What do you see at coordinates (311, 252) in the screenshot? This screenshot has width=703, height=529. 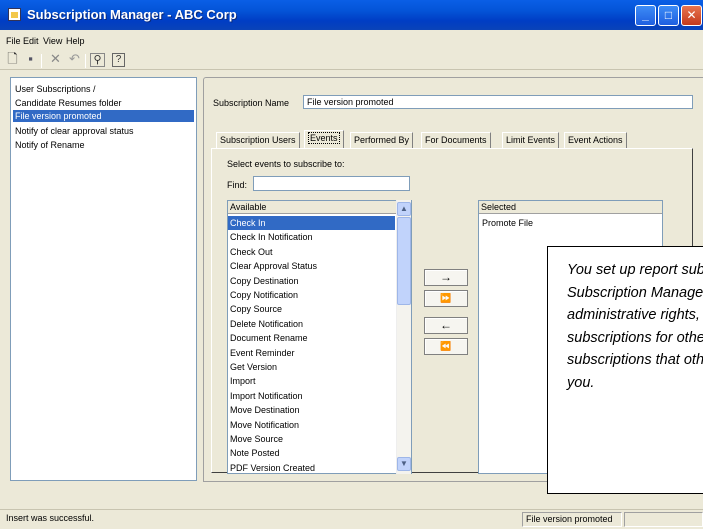 I see `available-item: Check Out` at bounding box center [311, 252].